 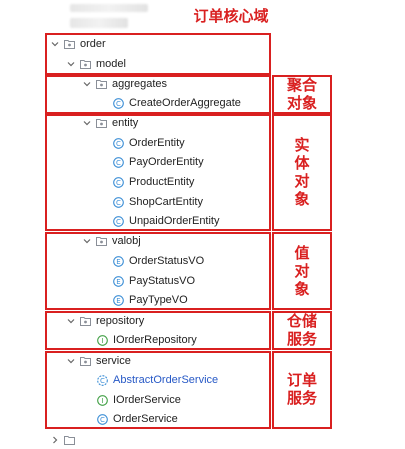 I want to click on tree-node-pay-order-entity: C PayOrderEntity, so click(x=158, y=162).